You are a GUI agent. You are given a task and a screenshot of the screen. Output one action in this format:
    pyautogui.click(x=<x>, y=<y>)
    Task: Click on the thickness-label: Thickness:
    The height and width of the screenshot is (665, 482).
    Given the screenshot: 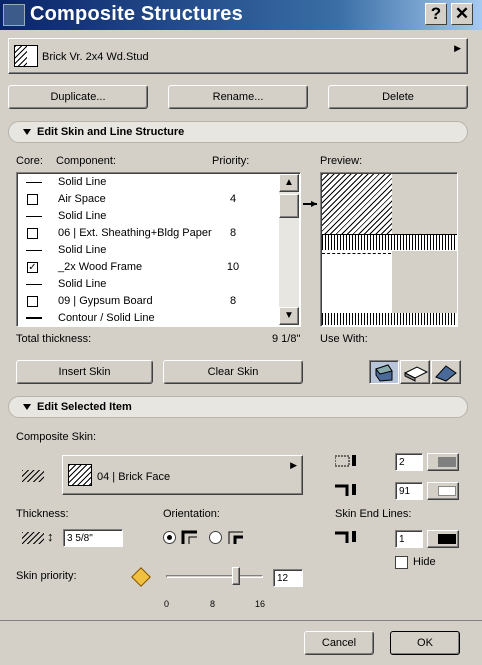 What is the action you would take?
    pyautogui.click(x=42, y=514)
    